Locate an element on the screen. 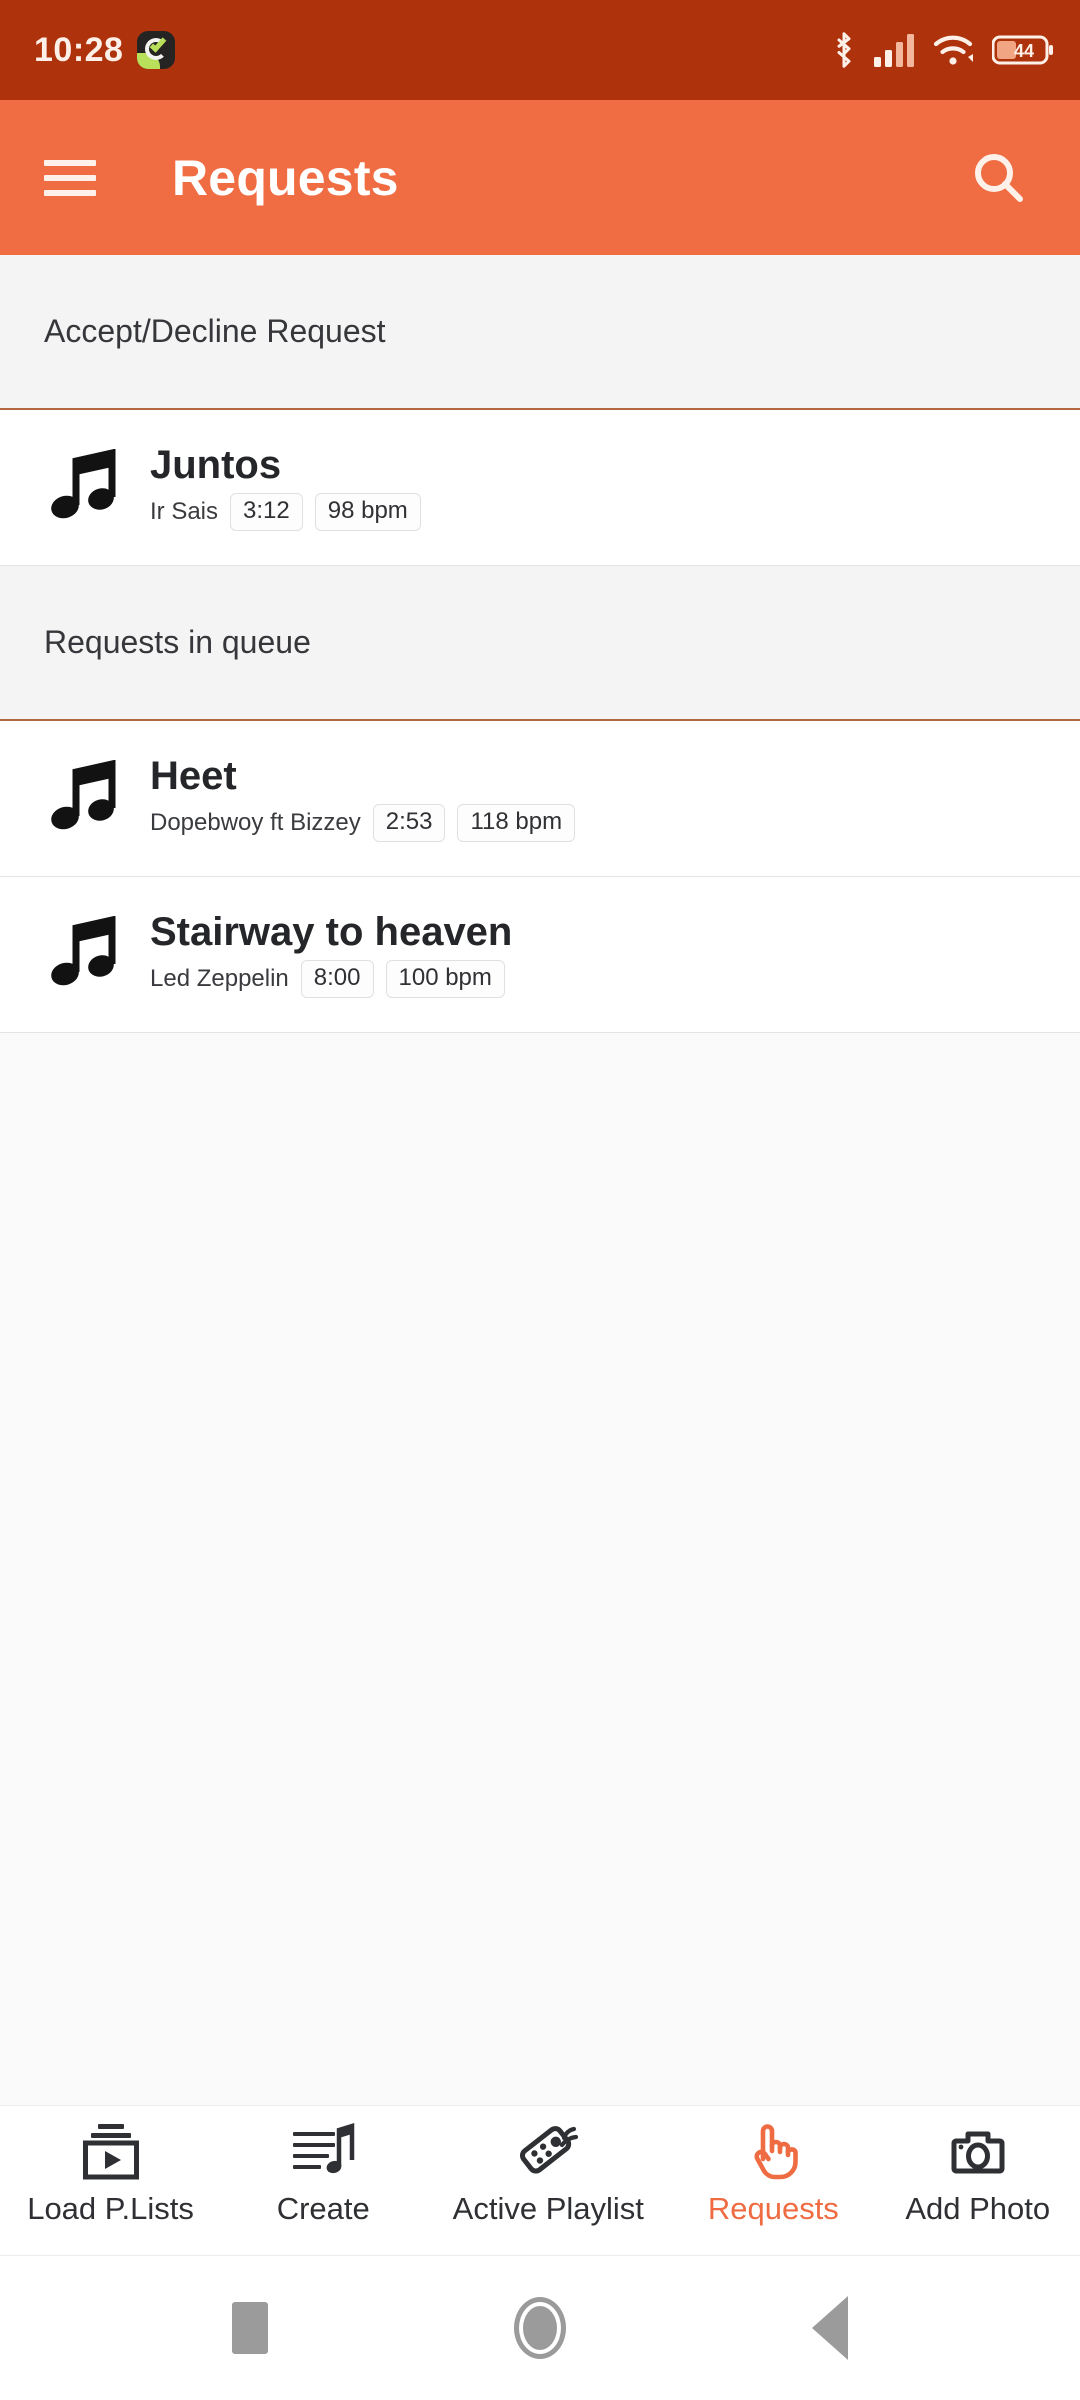 The image size is (1080, 2400). song-title: Stairway to heaven is located at coordinates (331, 932).